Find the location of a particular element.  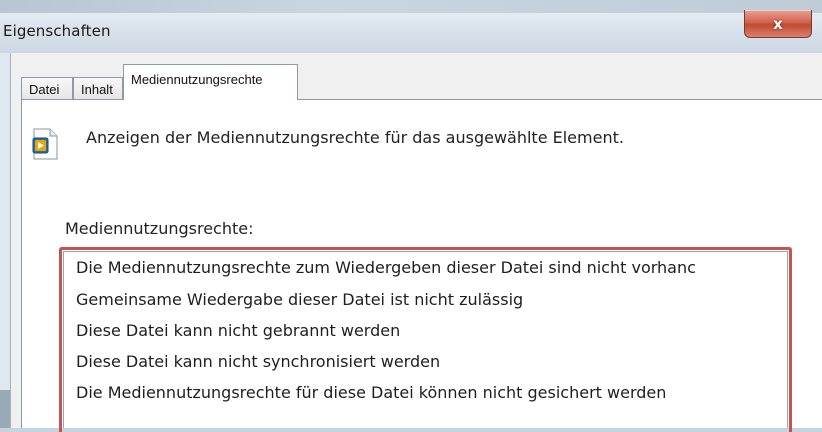

tab-mediennutzungsrechte: Mediennutzungsrechte is located at coordinates (210, 82).